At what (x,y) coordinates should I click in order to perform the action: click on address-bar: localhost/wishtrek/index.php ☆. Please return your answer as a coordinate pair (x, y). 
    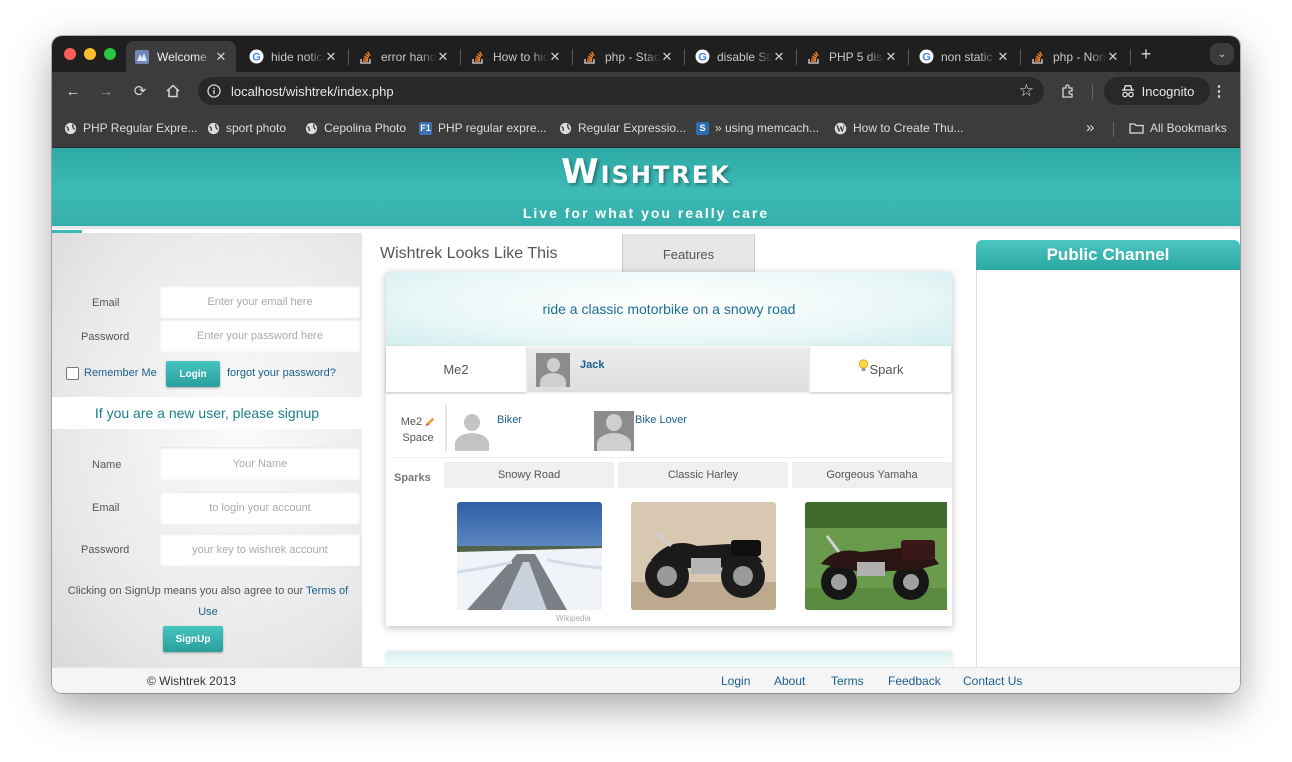
    Looking at the image, I should click on (621, 91).